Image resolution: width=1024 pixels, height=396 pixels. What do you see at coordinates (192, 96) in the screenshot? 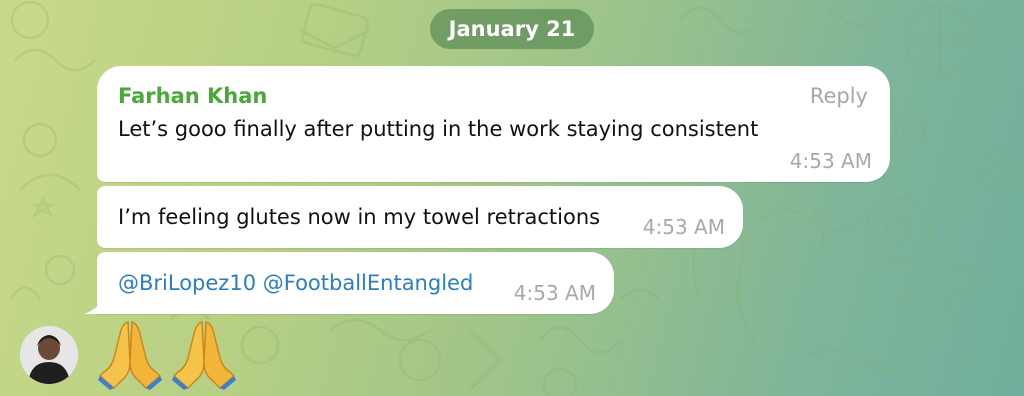
I see `sender-name: Farhan Khan` at bounding box center [192, 96].